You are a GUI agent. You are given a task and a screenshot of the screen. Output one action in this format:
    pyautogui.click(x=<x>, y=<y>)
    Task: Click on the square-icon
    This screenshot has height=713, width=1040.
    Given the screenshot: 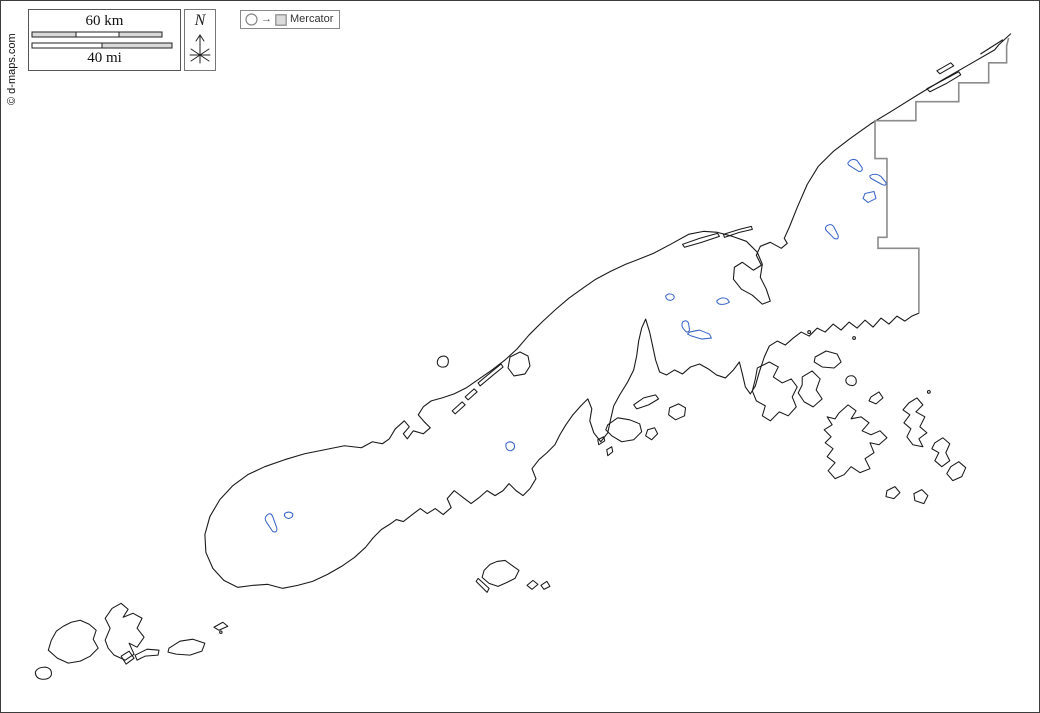 What is the action you would take?
    pyautogui.click(x=281, y=19)
    